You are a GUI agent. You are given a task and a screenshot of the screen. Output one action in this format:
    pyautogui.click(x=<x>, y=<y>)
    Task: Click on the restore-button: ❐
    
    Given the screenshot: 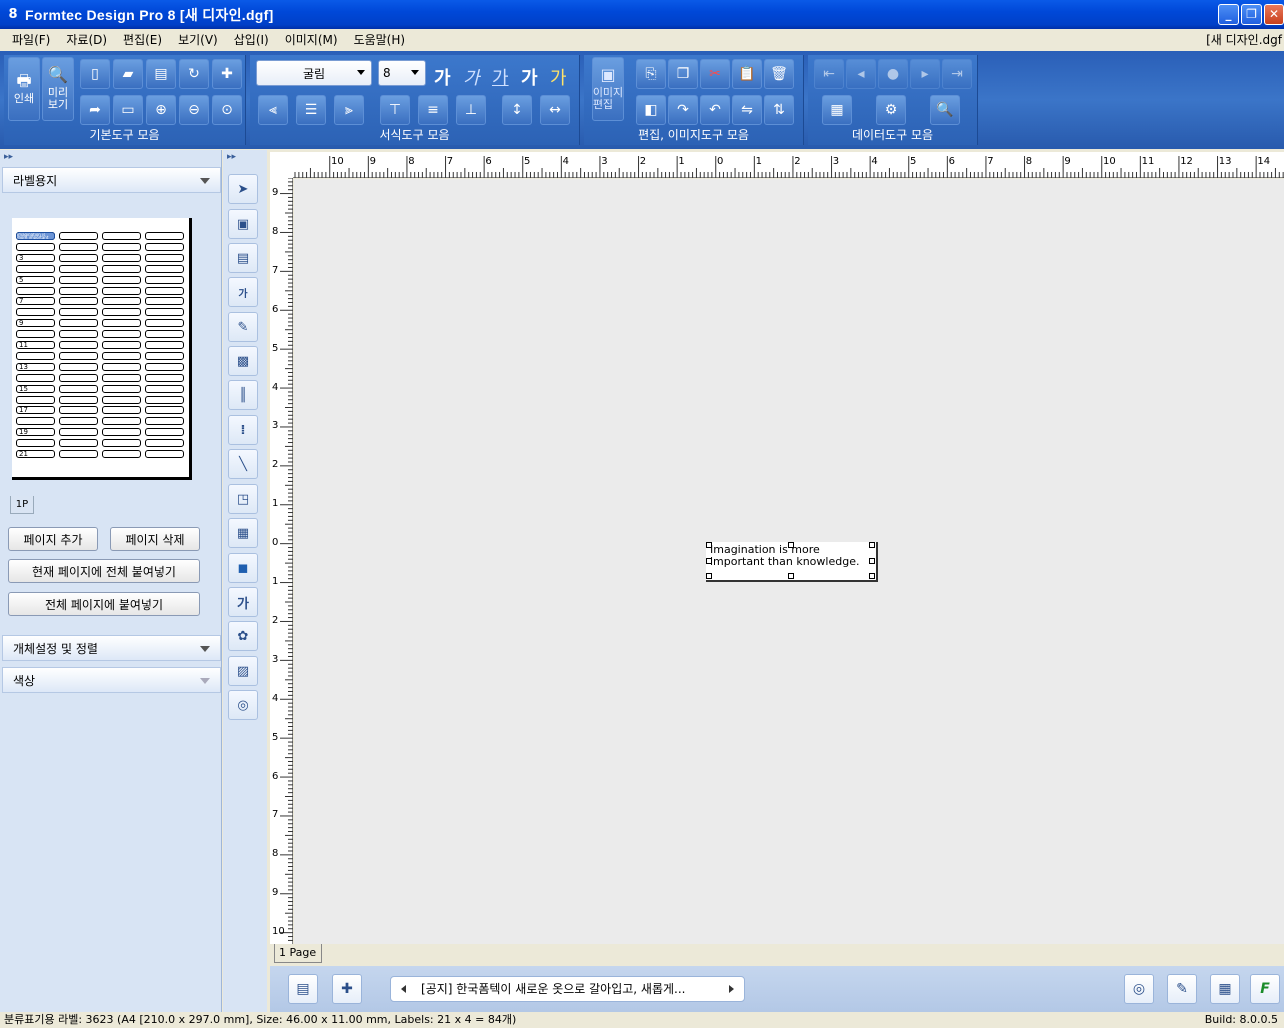 What is the action you would take?
    pyautogui.click(x=1251, y=14)
    